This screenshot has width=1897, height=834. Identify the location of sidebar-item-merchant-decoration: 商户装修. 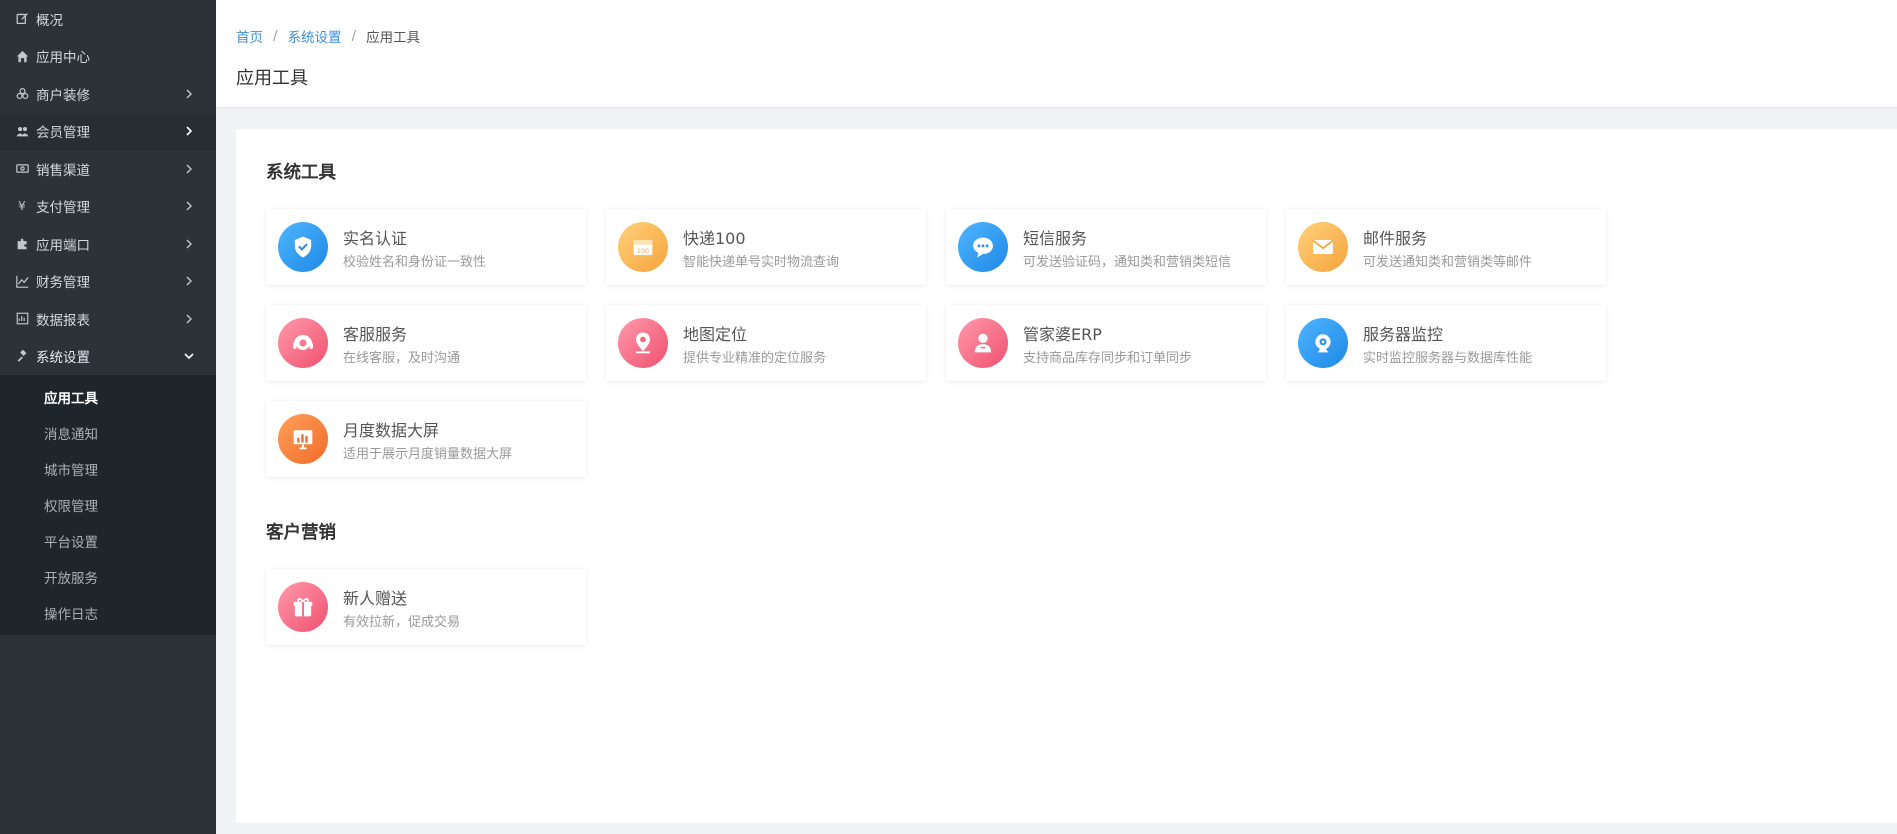
(108, 94).